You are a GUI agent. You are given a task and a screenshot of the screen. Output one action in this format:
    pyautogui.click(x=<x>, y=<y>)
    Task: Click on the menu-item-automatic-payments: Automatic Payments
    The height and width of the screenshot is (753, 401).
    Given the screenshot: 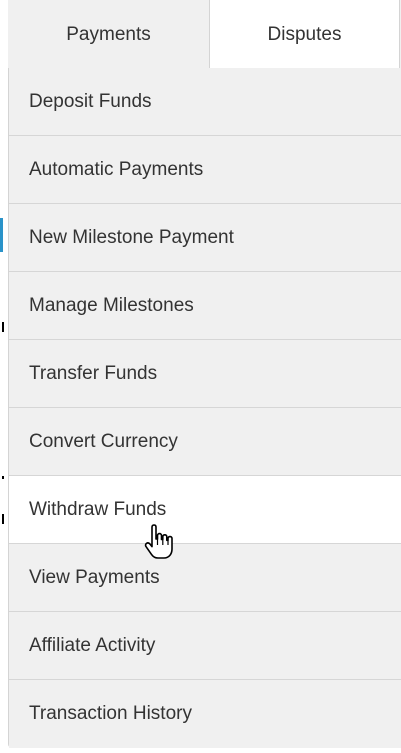 What is the action you would take?
    pyautogui.click(x=205, y=170)
    